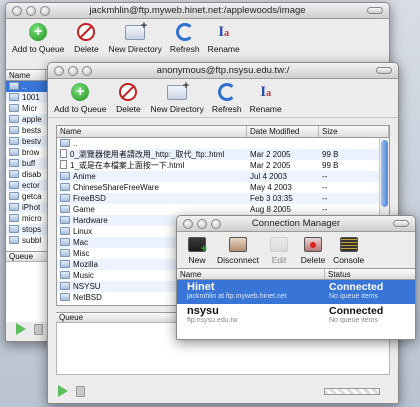 The image size is (420, 407). What do you see at coordinates (223, 165) in the screenshot?
I see `file-row: 1_或是在本檔案上面按一下.html Mar 2 2005 99 B` at bounding box center [223, 165].